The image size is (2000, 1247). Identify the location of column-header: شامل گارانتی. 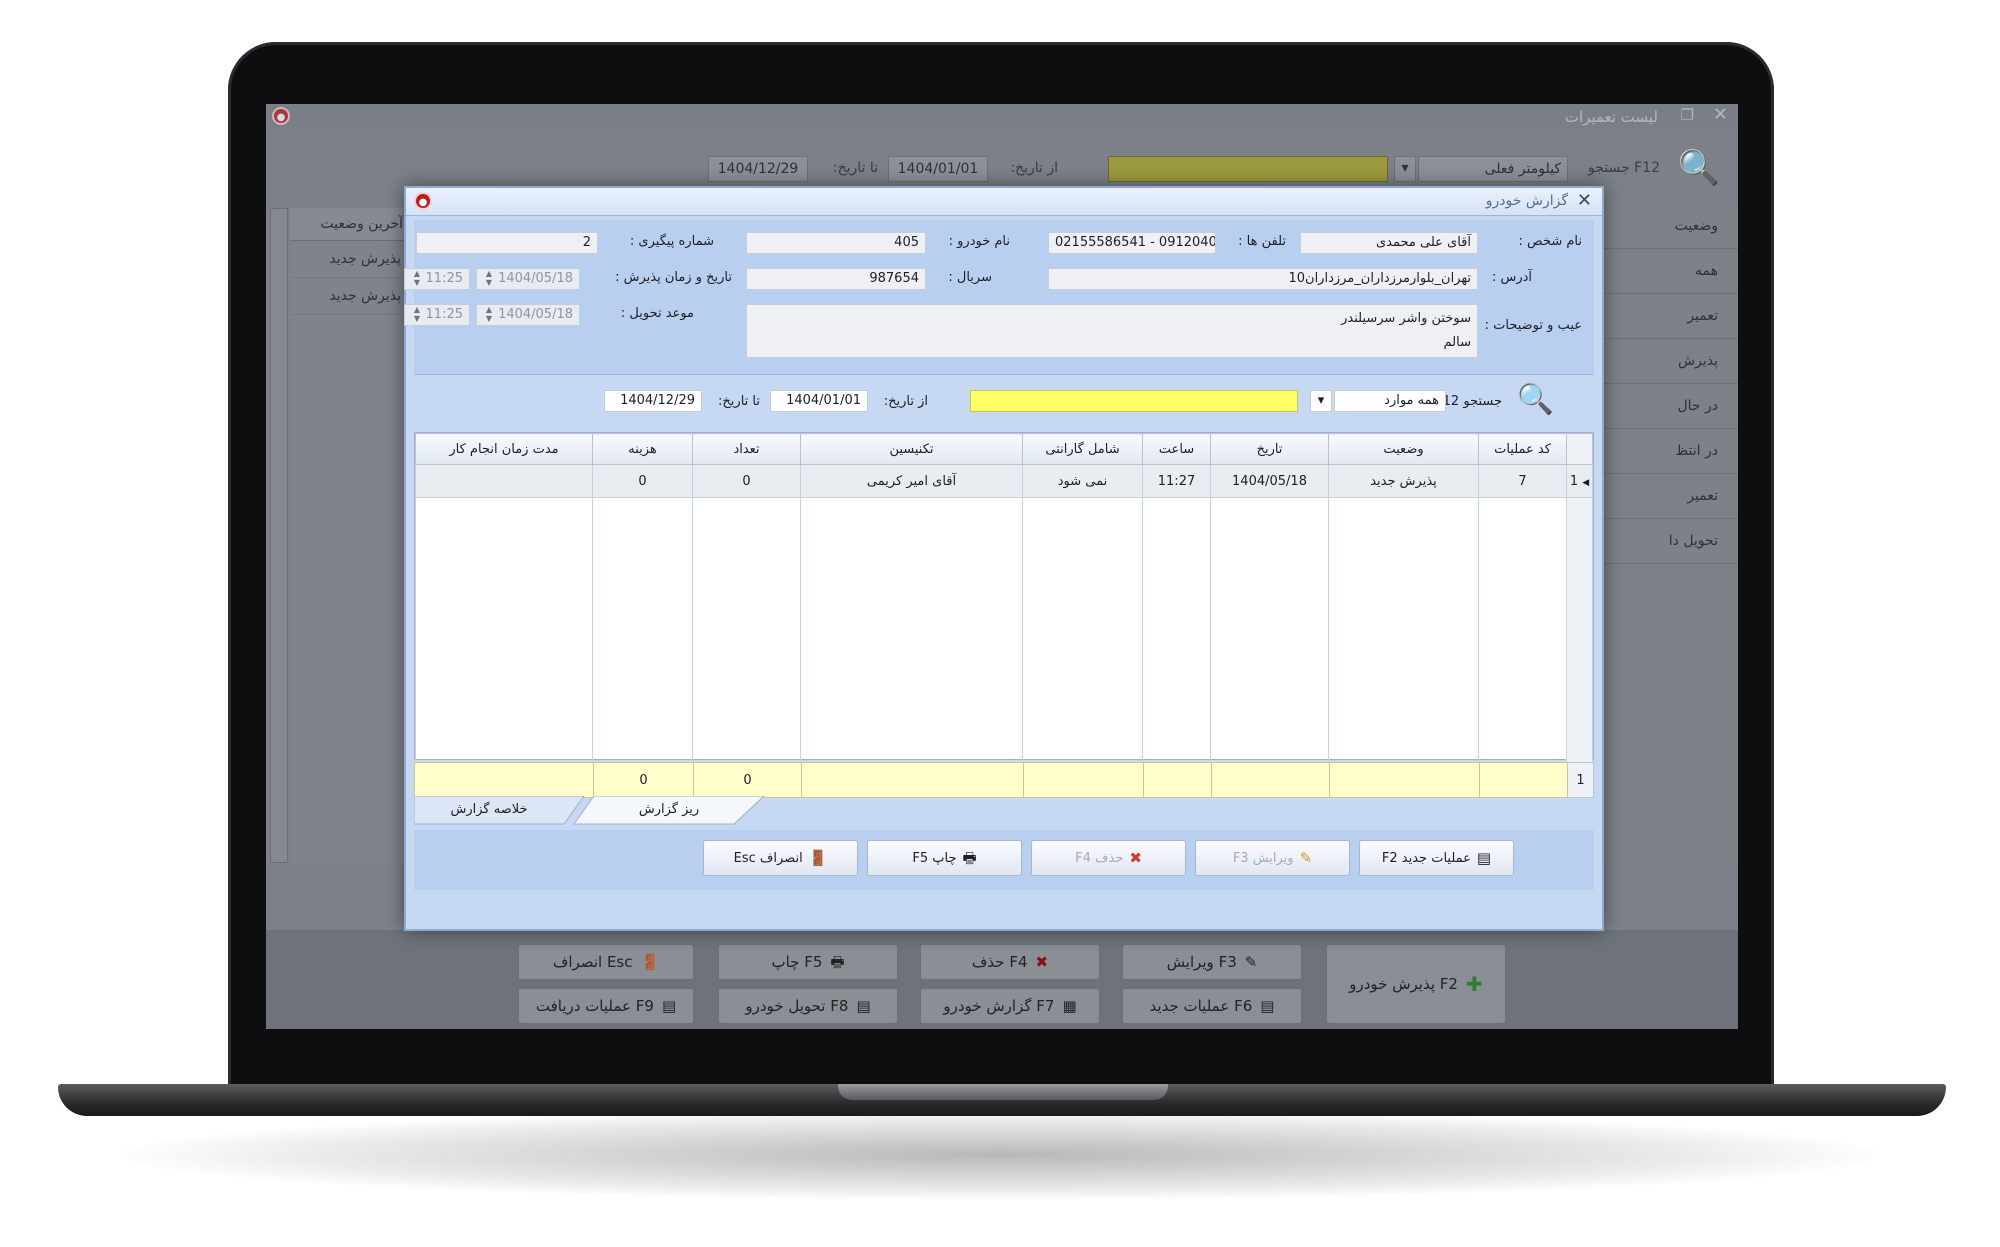
(1082, 449).